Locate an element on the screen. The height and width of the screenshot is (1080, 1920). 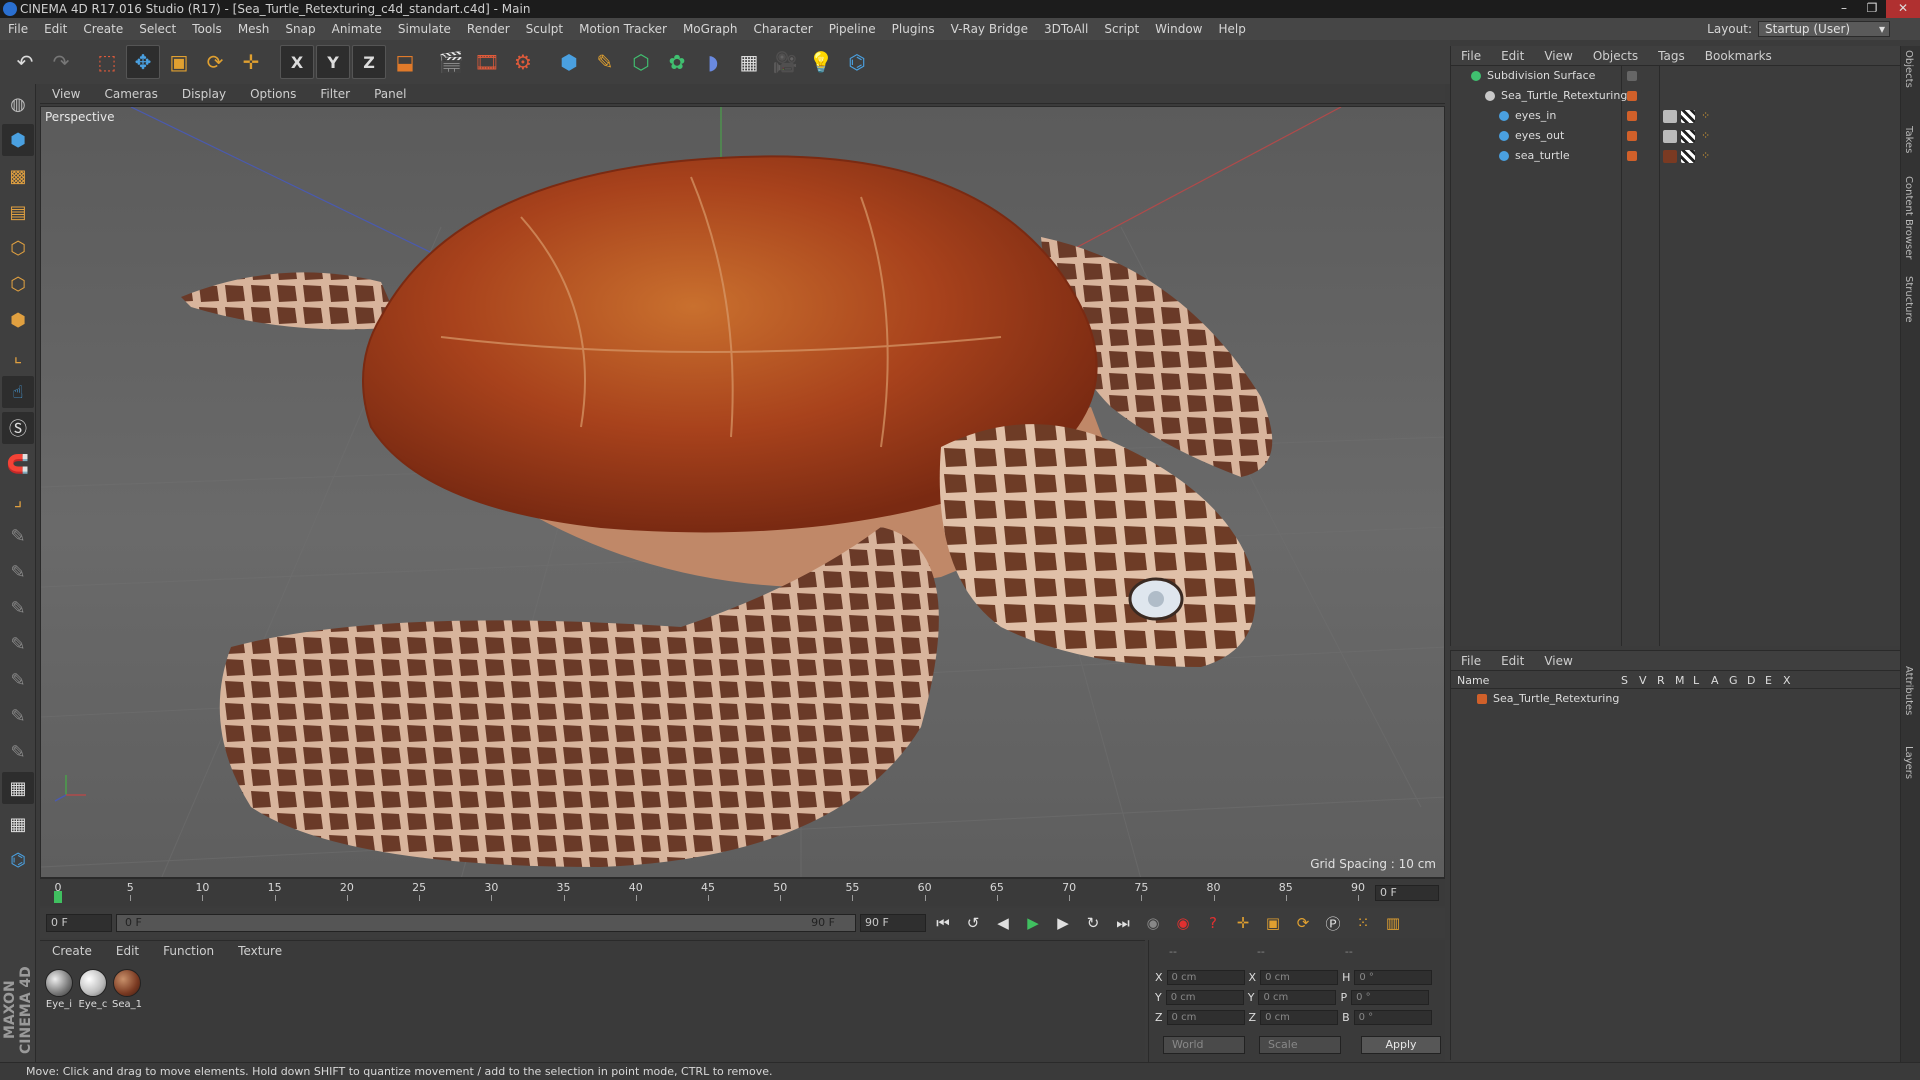
position-y-field: 0 cm is located at coordinates (1204, 997).